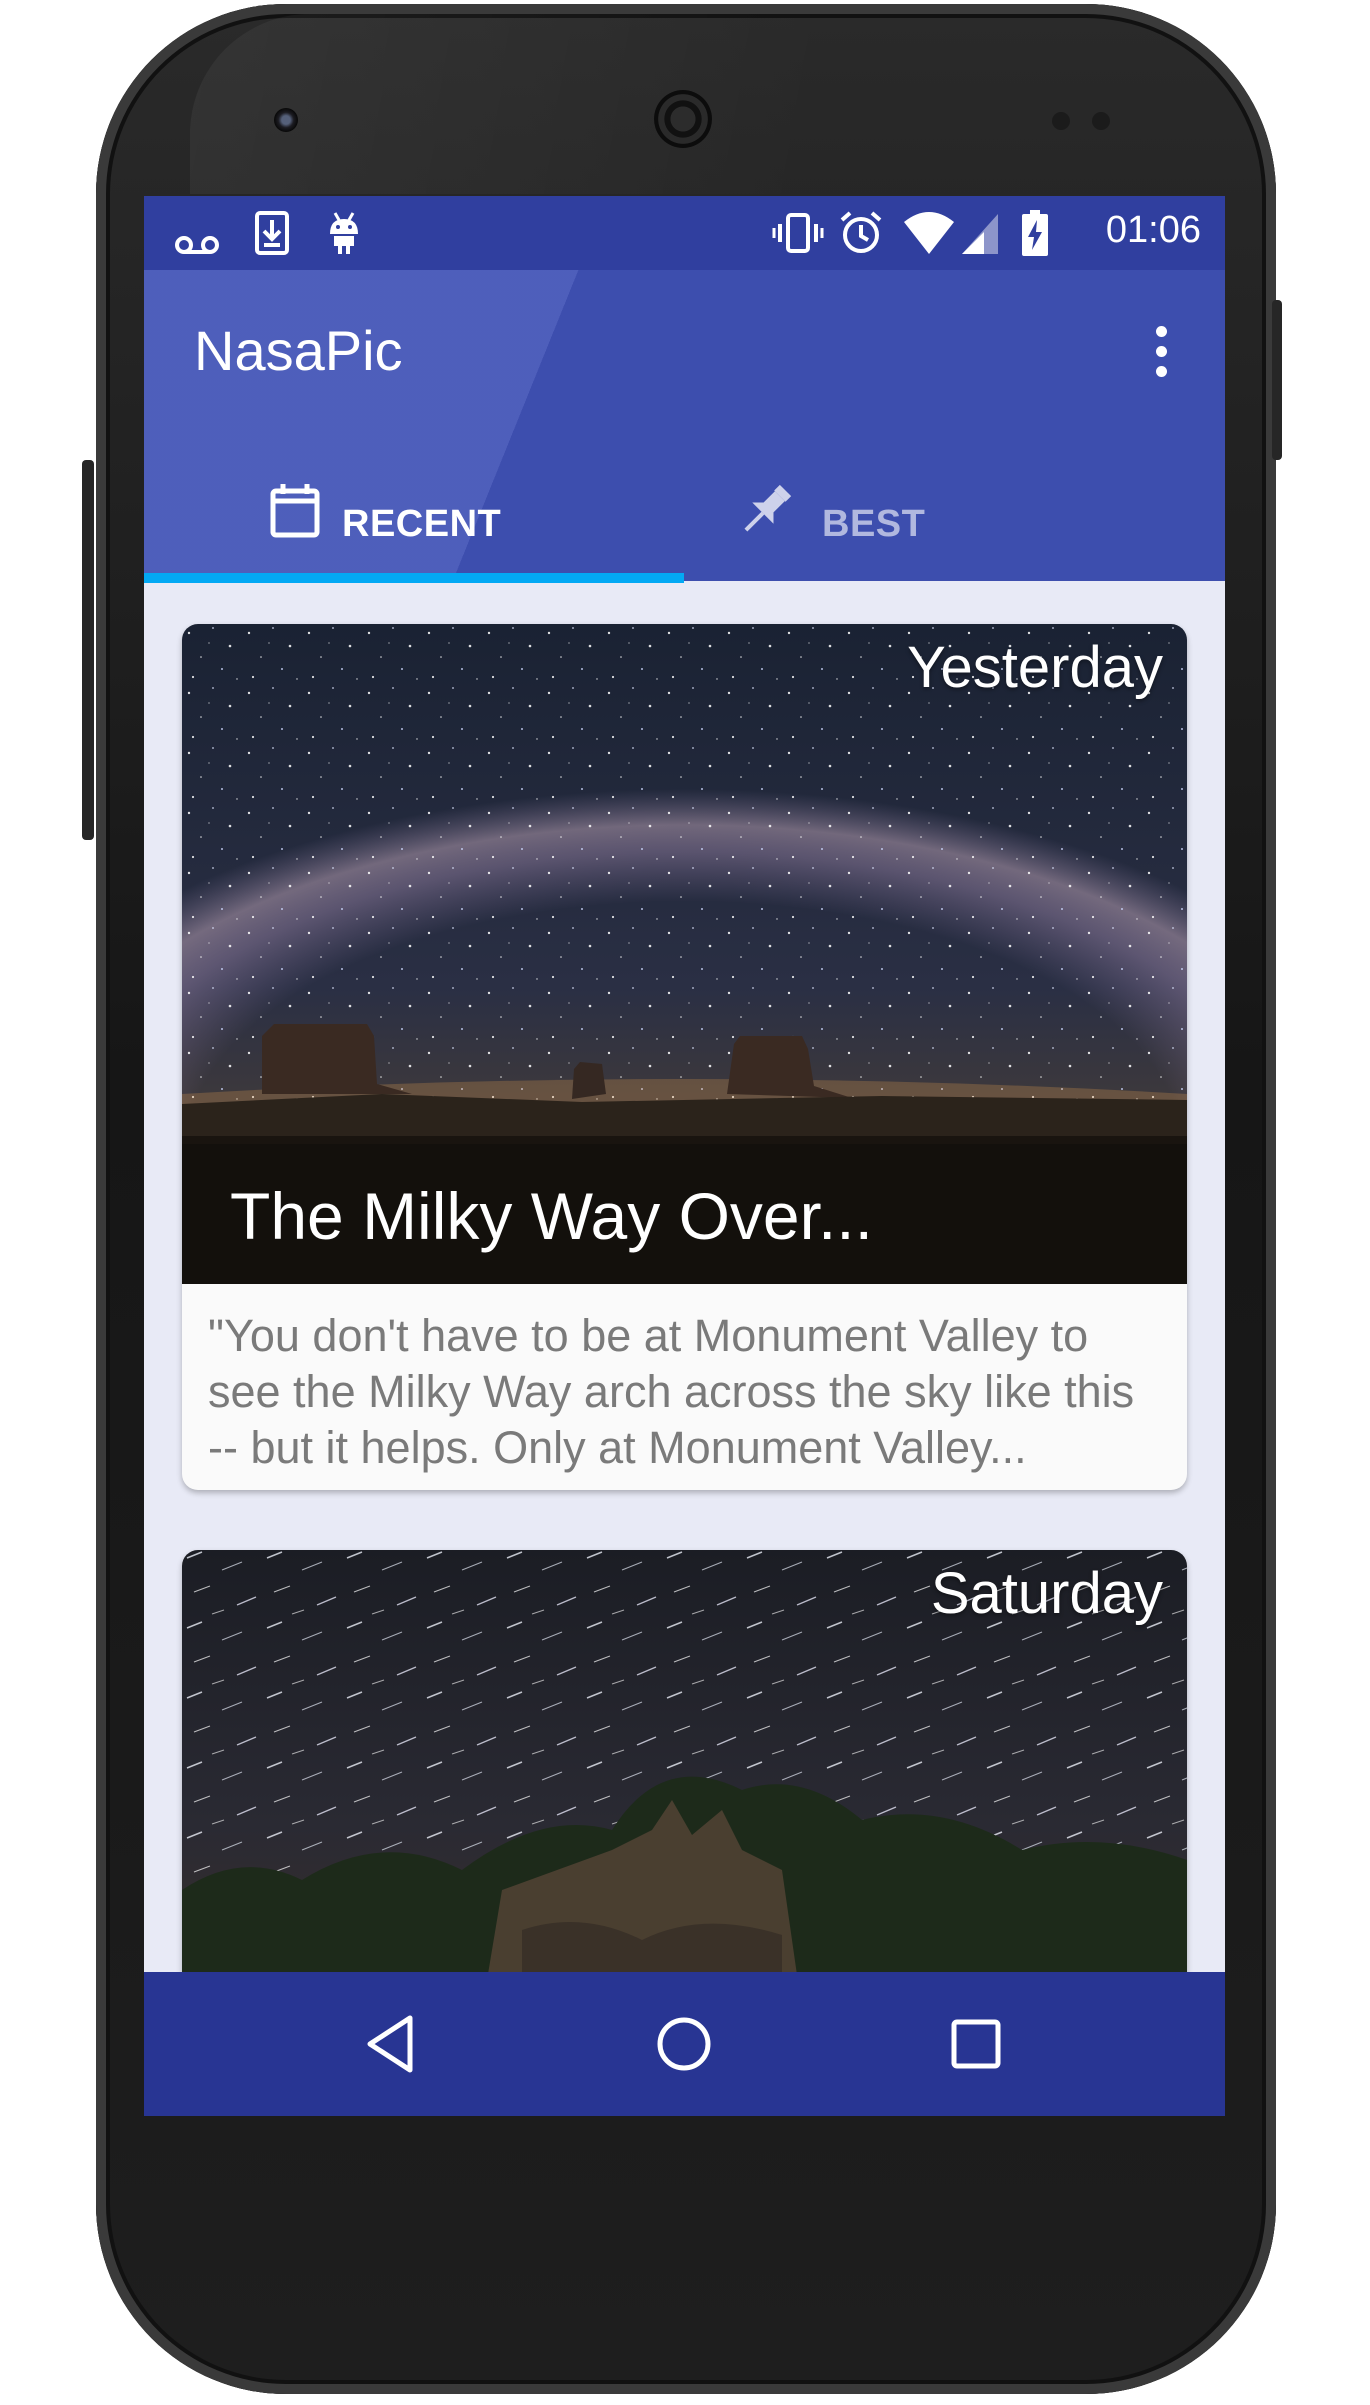 The height and width of the screenshot is (2405, 1370). I want to click on volume-button, so click(88, 650).